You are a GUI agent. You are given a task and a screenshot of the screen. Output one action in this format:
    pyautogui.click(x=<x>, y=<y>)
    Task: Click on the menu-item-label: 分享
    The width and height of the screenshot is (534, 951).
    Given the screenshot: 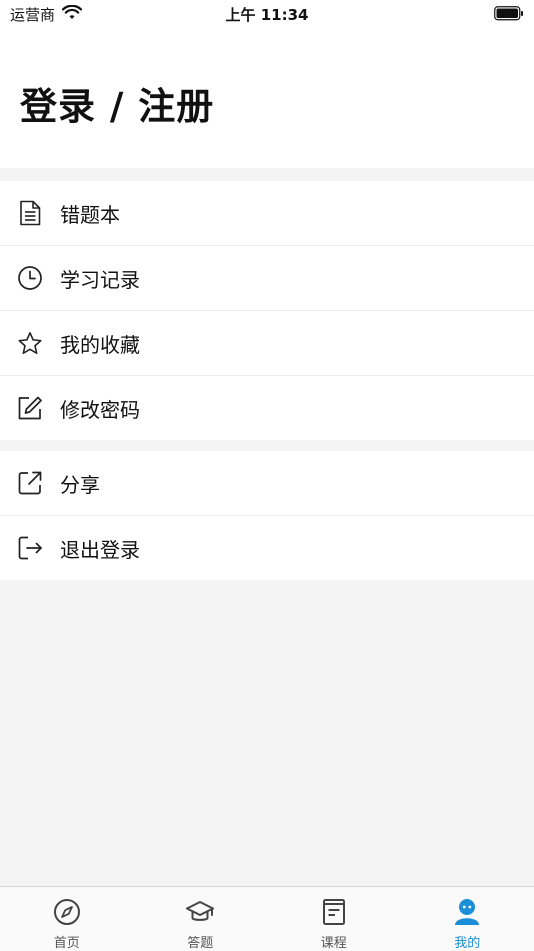 What is the action you would take?
    pyautogui.click(x=80, y=483)
    